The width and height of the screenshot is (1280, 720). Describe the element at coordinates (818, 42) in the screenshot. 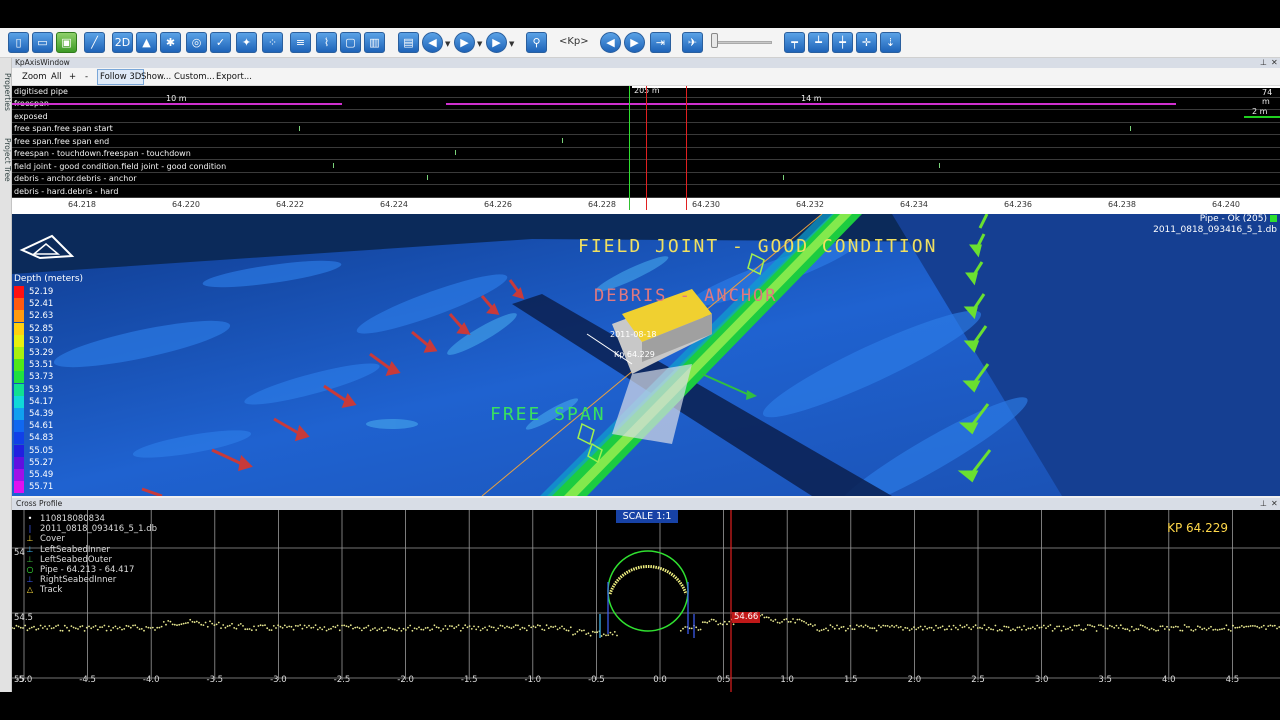

I see `align-bottom-icon: ┷` at that location.